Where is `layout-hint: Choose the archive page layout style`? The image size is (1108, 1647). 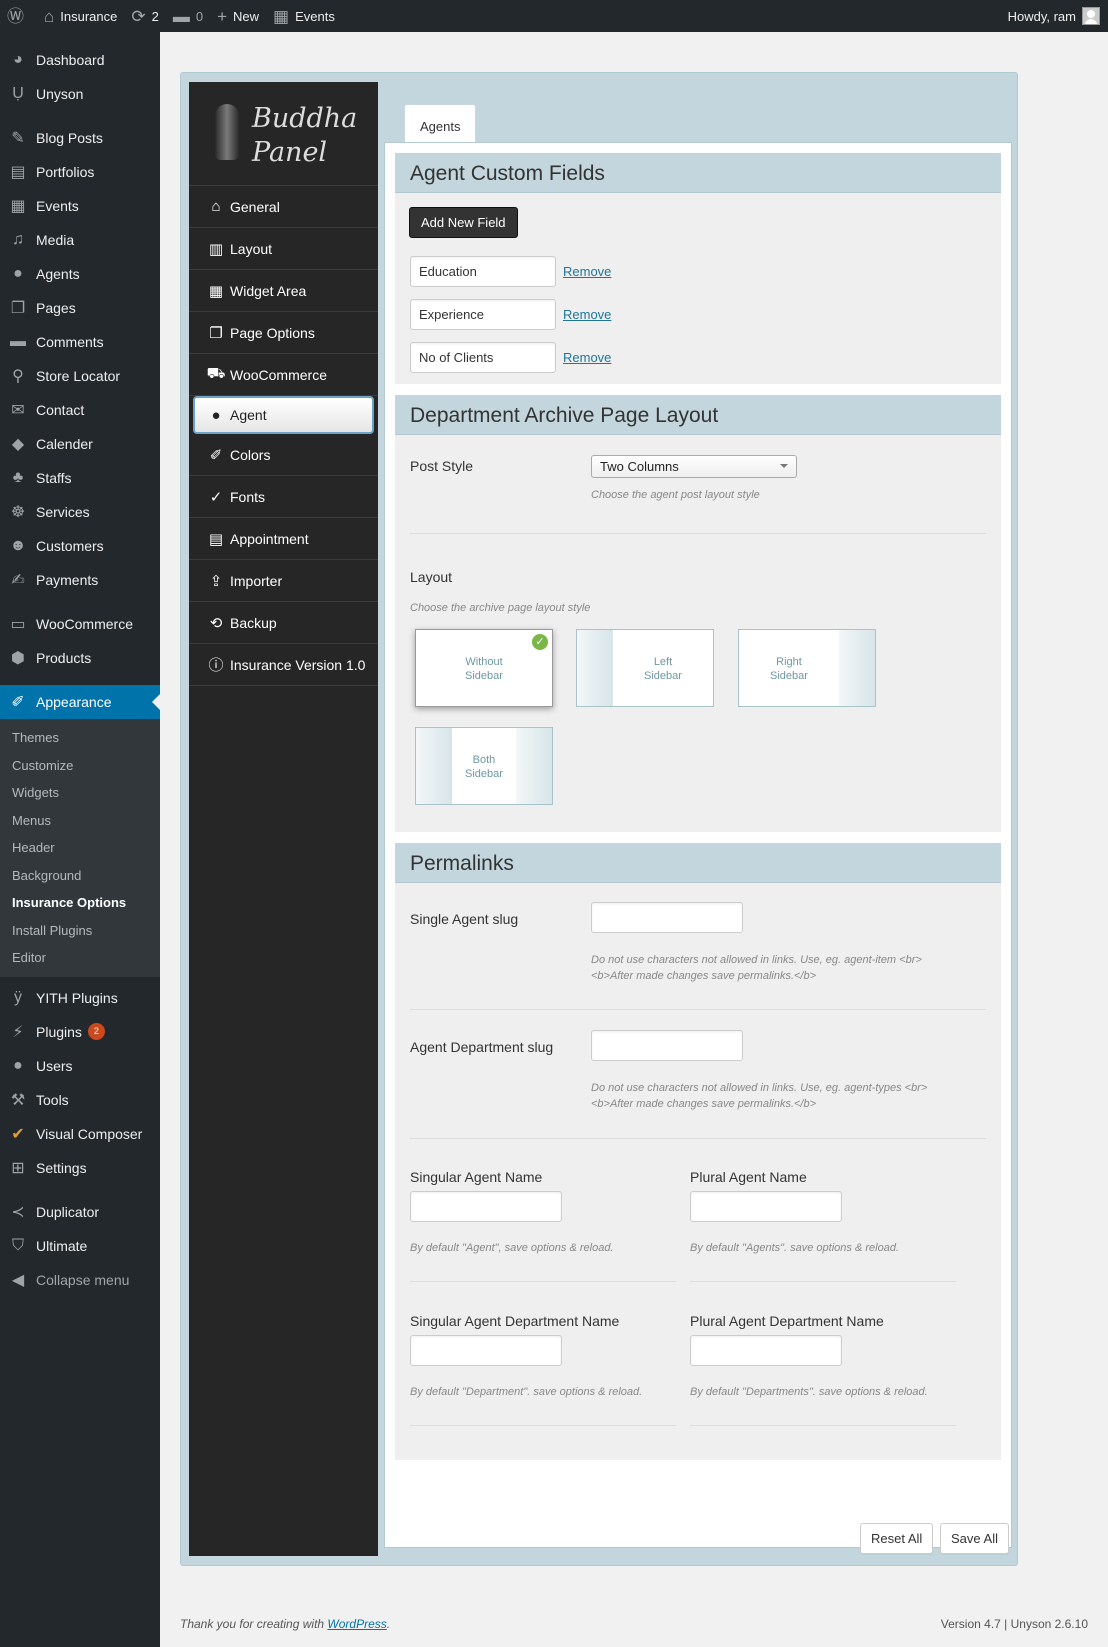 layout-hint: Choose the archive page layout style is located at coordinates (500, 608).